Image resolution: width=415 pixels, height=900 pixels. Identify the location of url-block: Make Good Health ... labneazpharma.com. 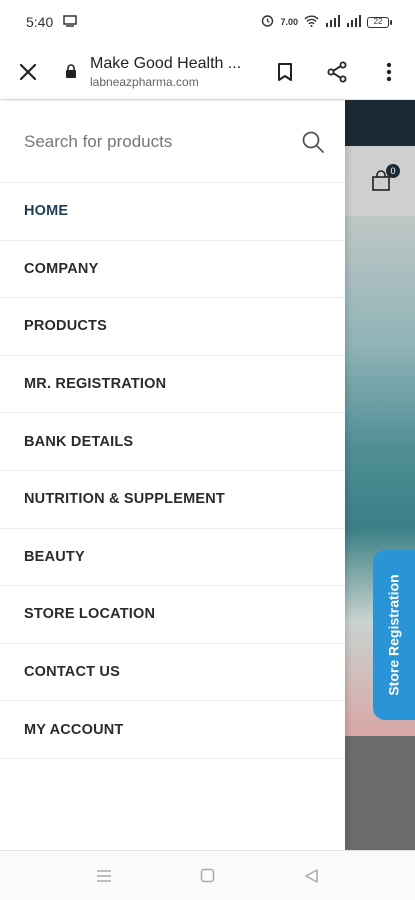
(170, 72).